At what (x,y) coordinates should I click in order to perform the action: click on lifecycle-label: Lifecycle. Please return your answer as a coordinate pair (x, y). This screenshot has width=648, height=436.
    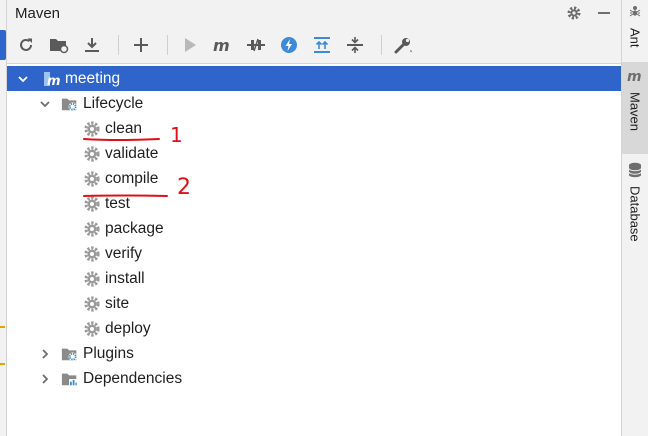
    Looking at the image, I should click on (113, 103).